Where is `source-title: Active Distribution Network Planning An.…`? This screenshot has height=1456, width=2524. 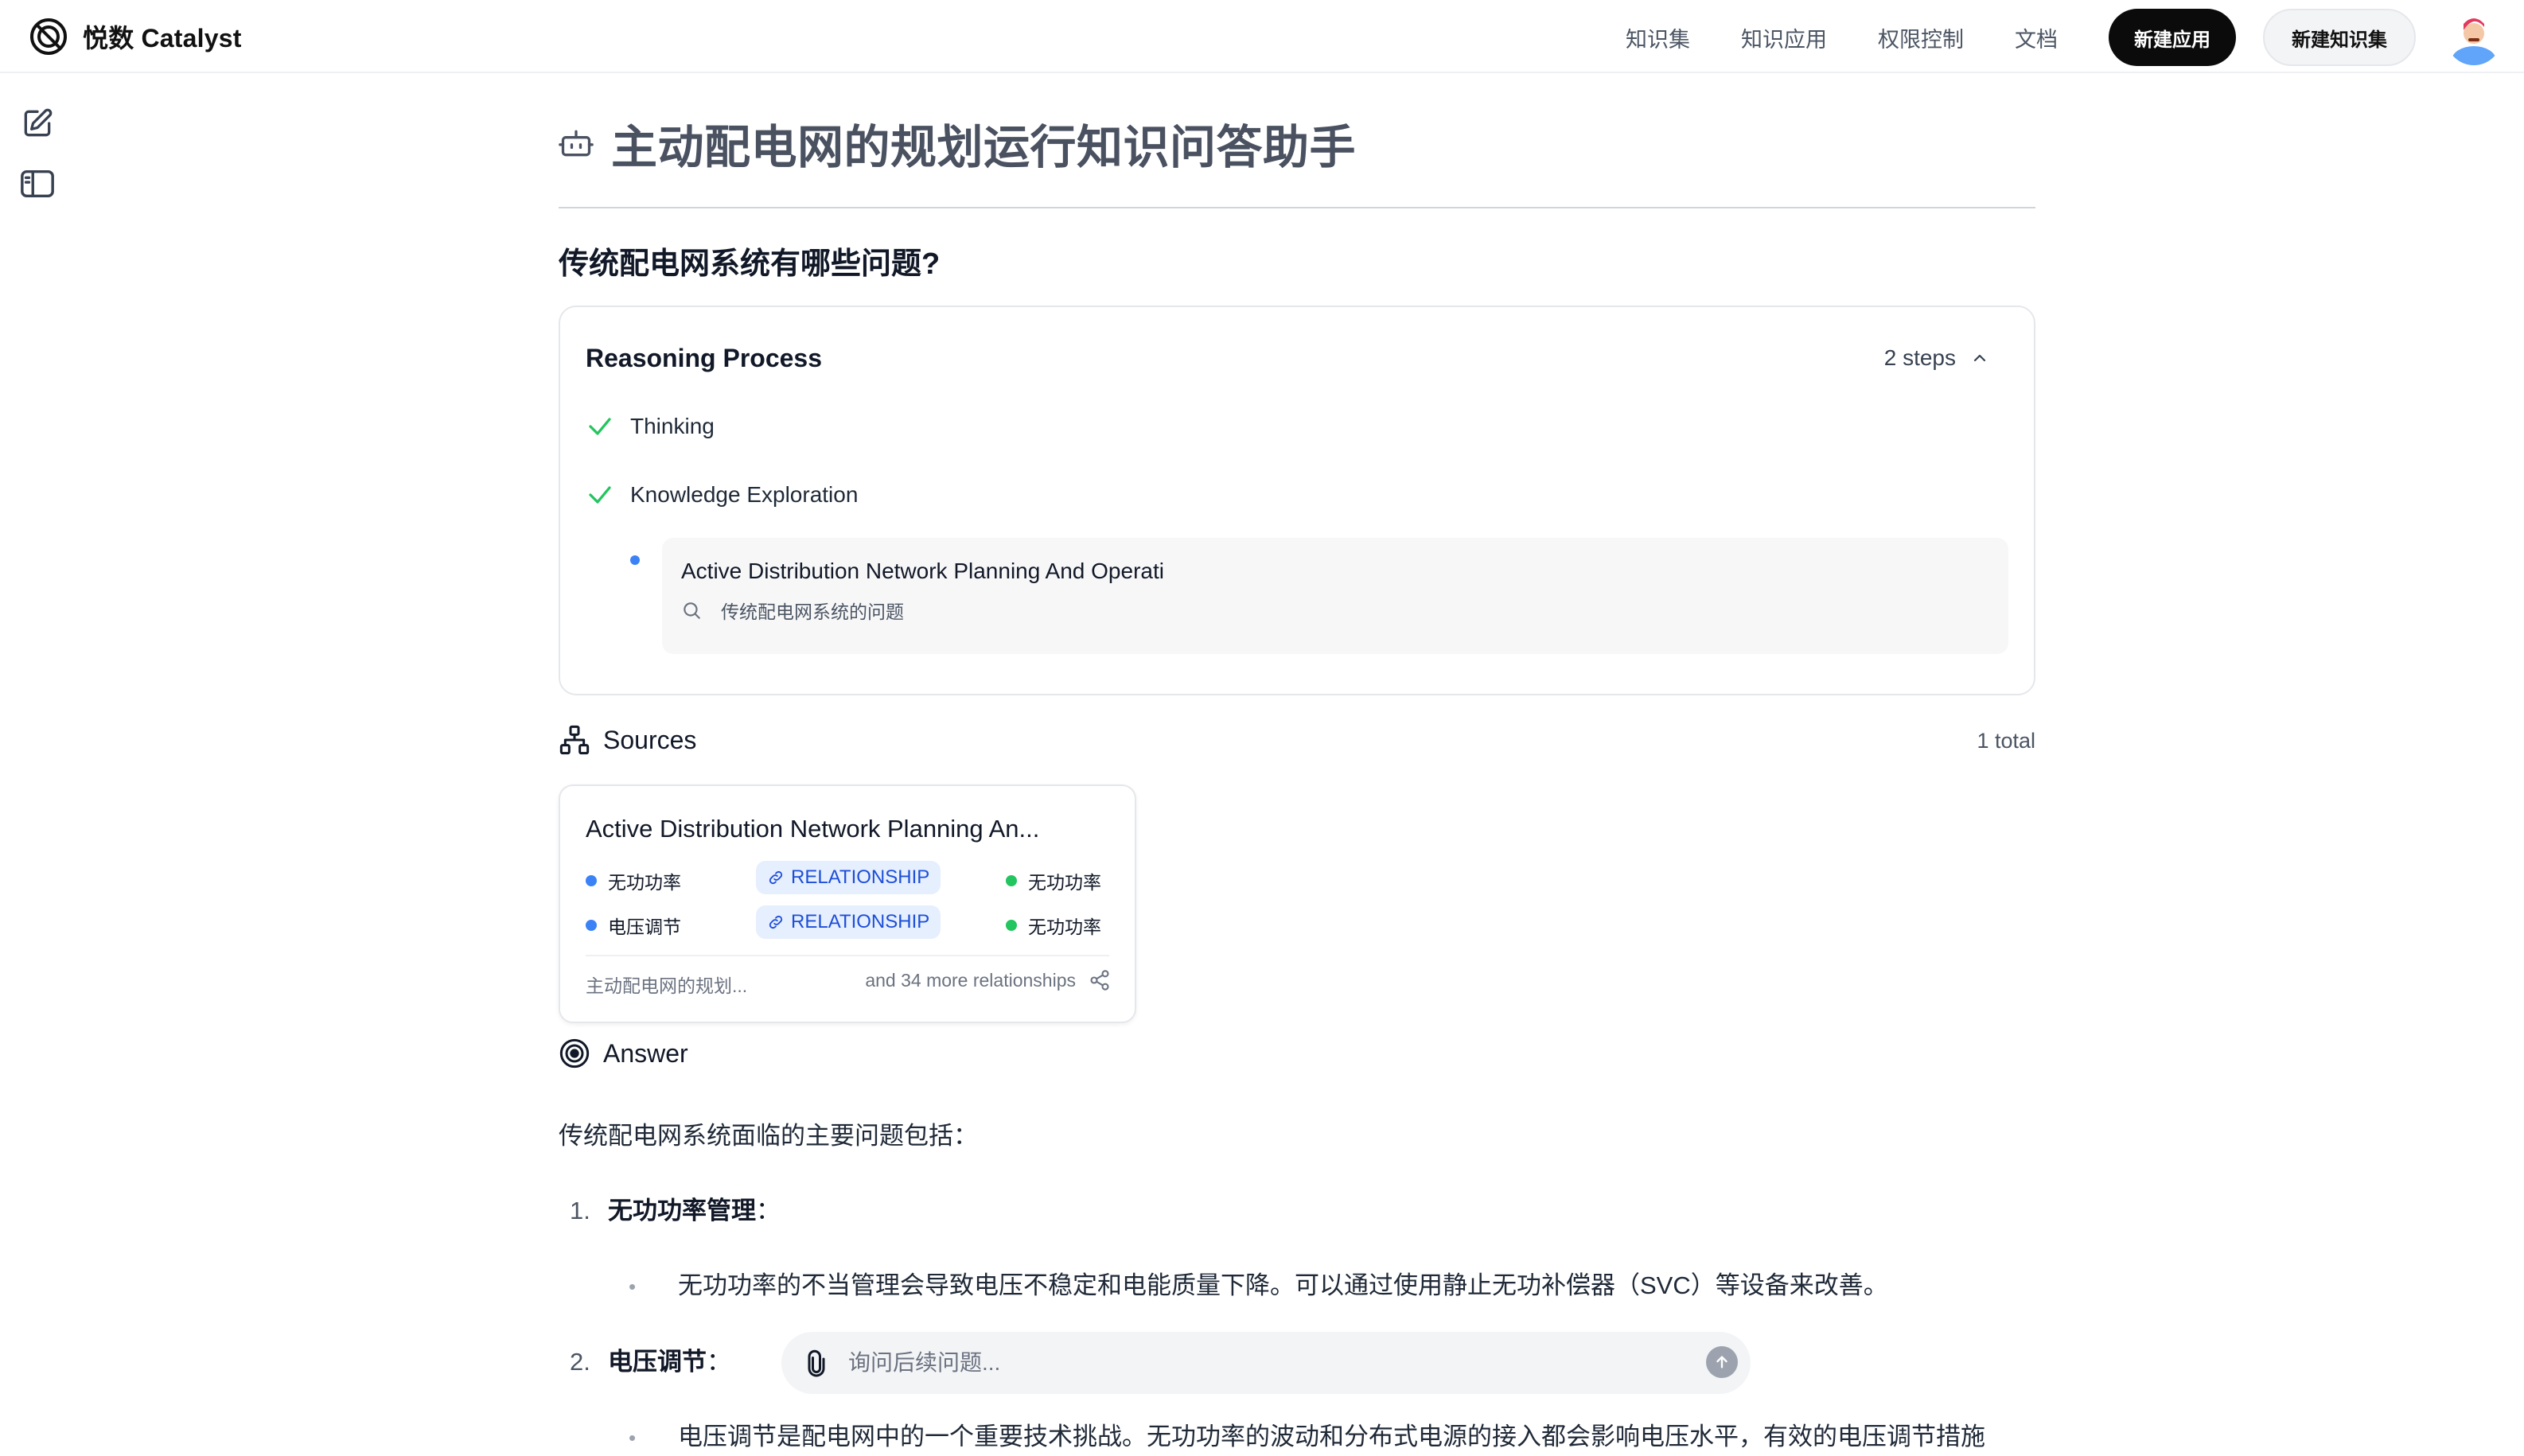
source-title: Active Distribution Network Planning An.… is located at coordinates (813, 829).